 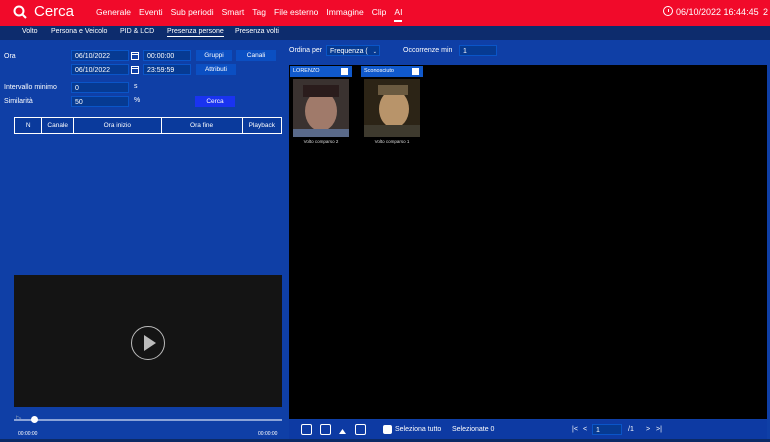 What do you see at coordinates (398, 14) in the screenshot?
I see `nav-ai: AI` at bounding box center [398, 14].